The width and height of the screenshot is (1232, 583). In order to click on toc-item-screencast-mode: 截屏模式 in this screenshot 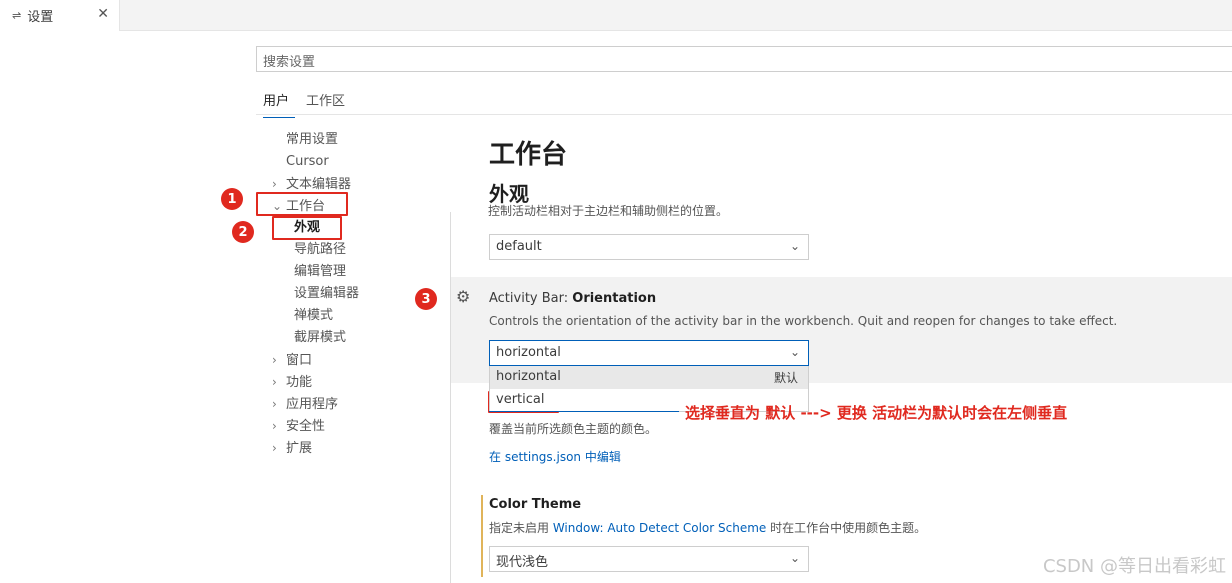, I will do `click(320, 338)`.